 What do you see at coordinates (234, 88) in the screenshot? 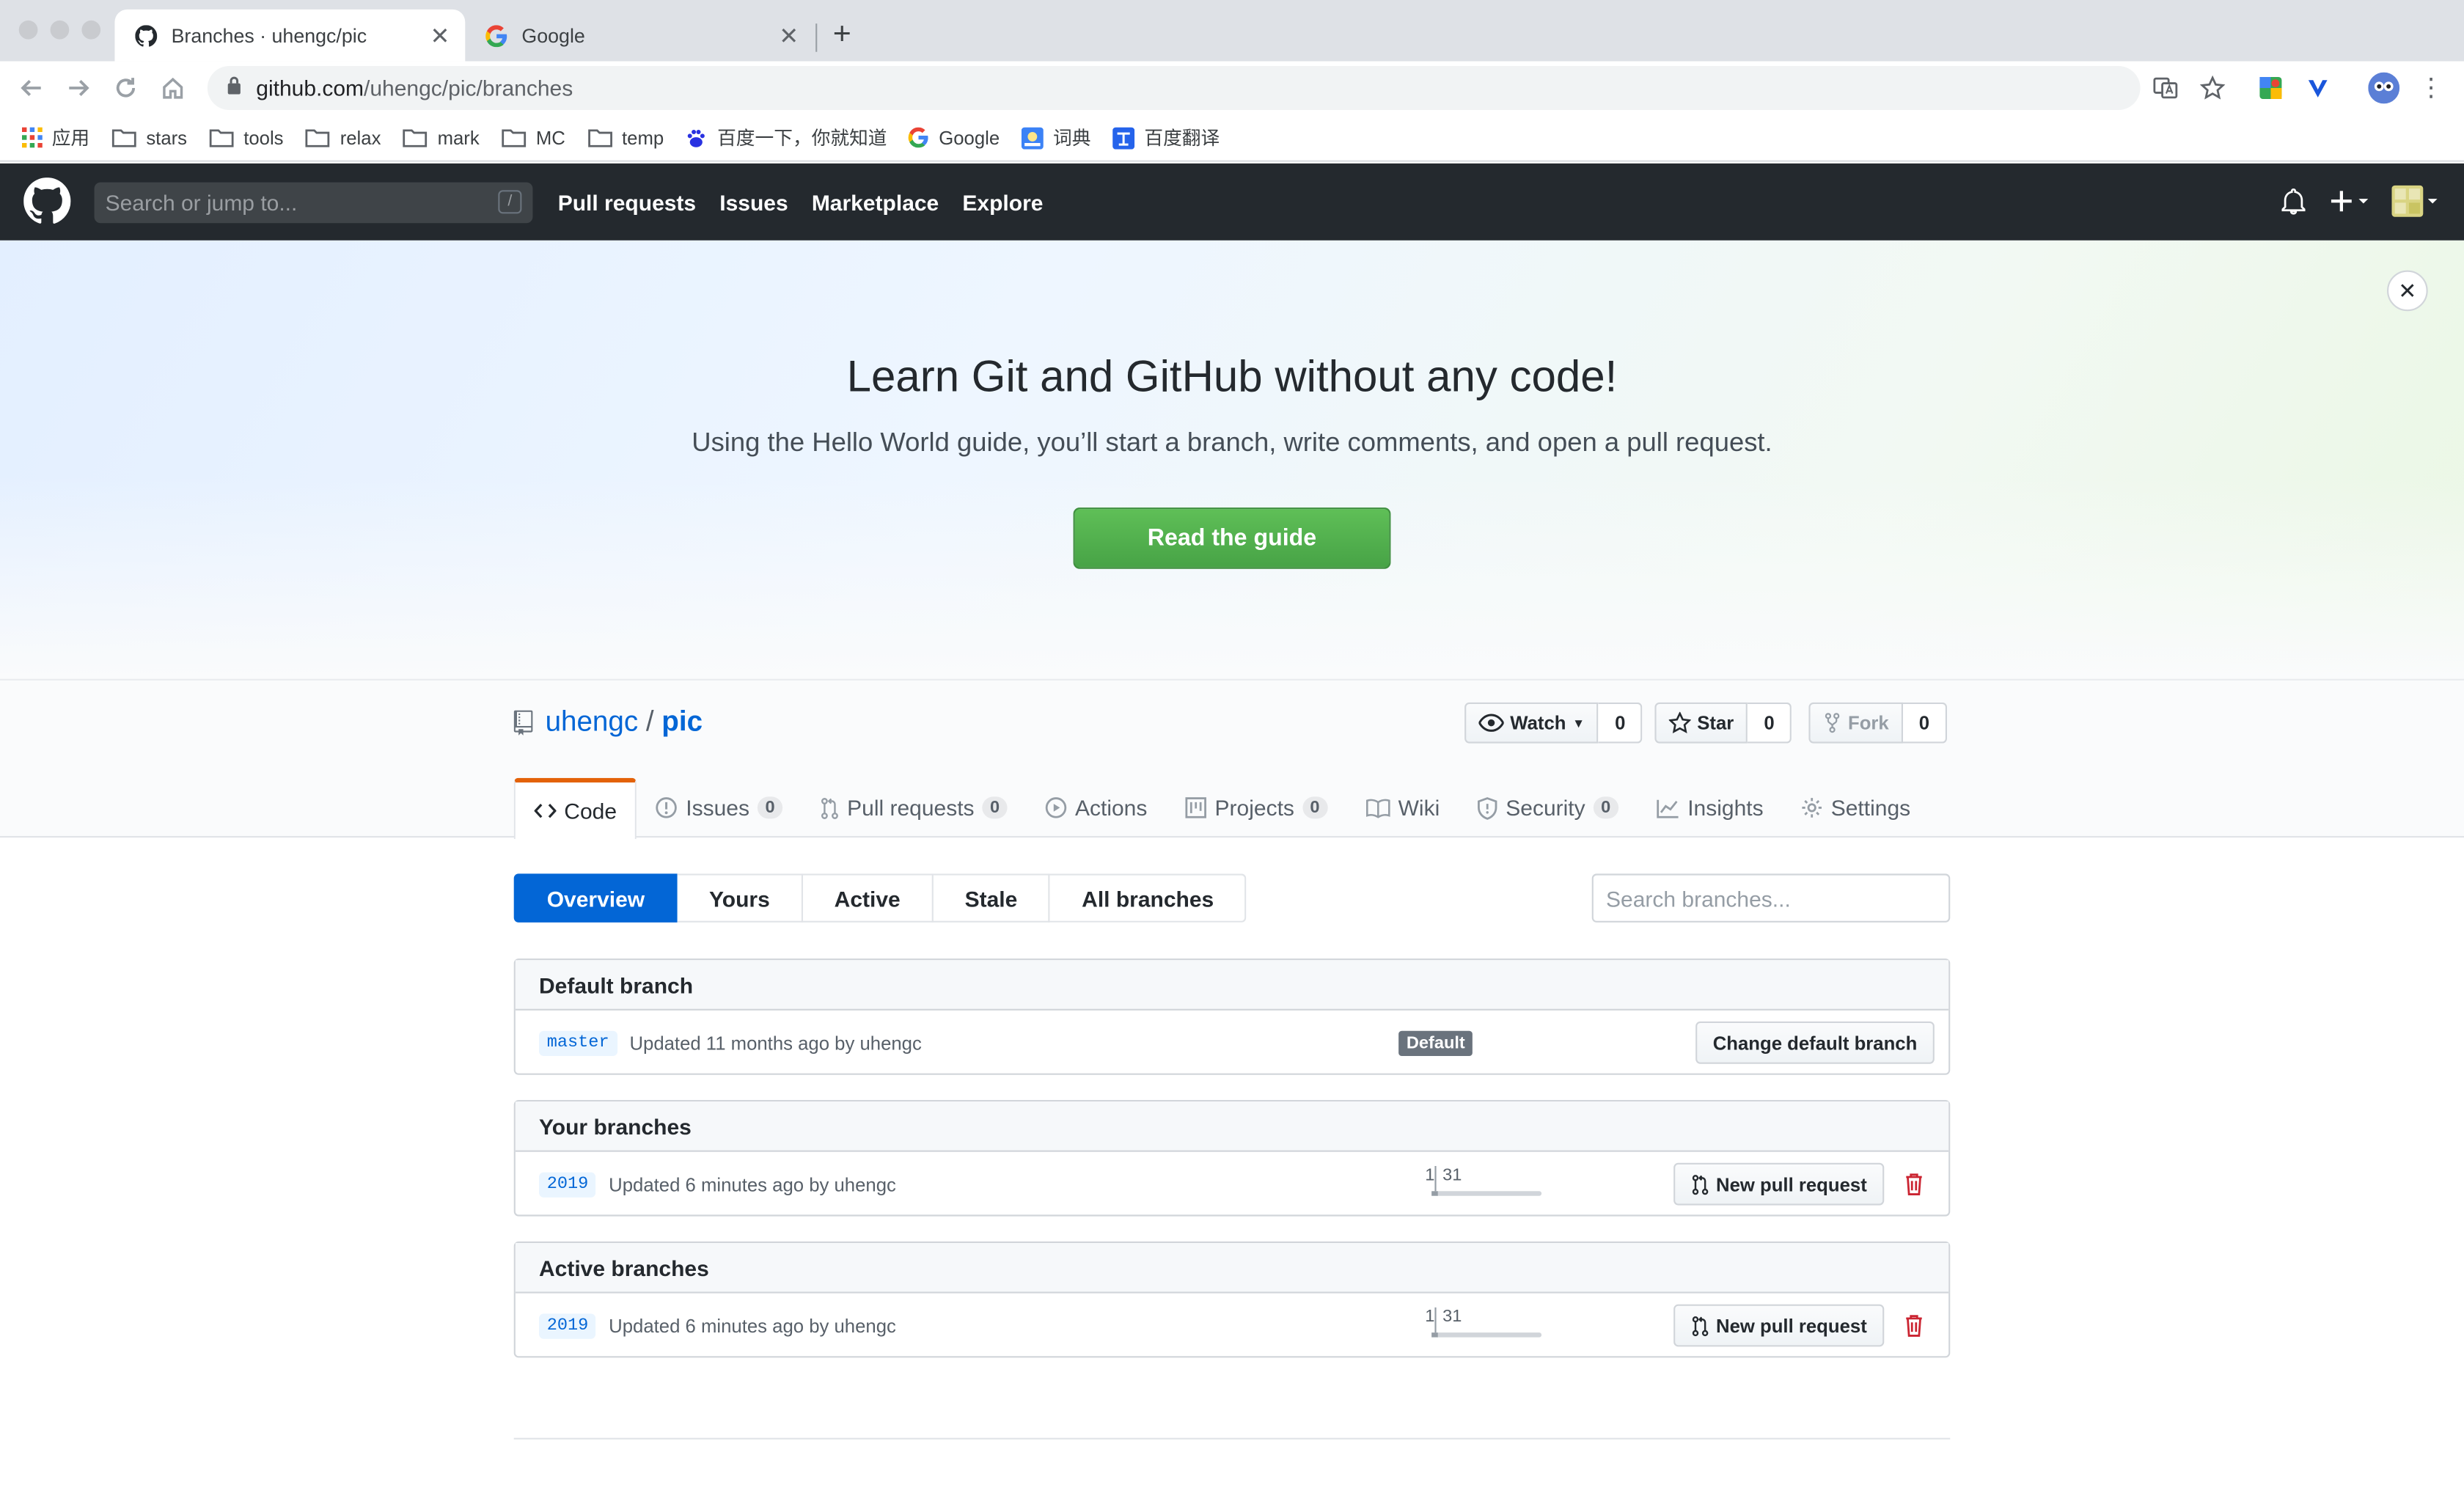
I see `lock-icon` at bounding box center [234, 88].